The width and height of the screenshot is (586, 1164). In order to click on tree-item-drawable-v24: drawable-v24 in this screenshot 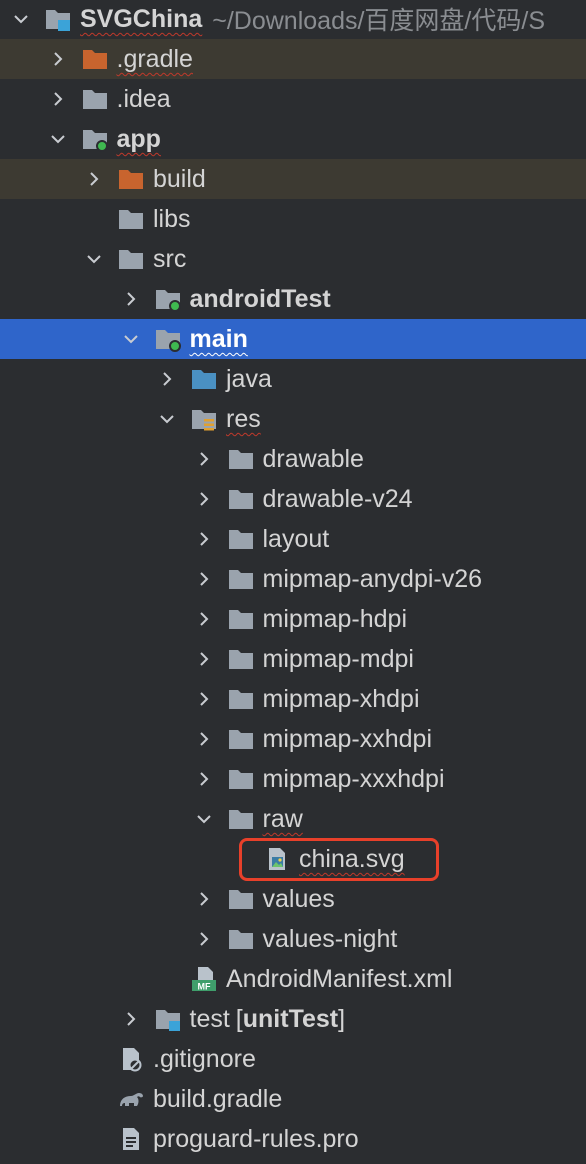, I will do `click(293, 499)`.